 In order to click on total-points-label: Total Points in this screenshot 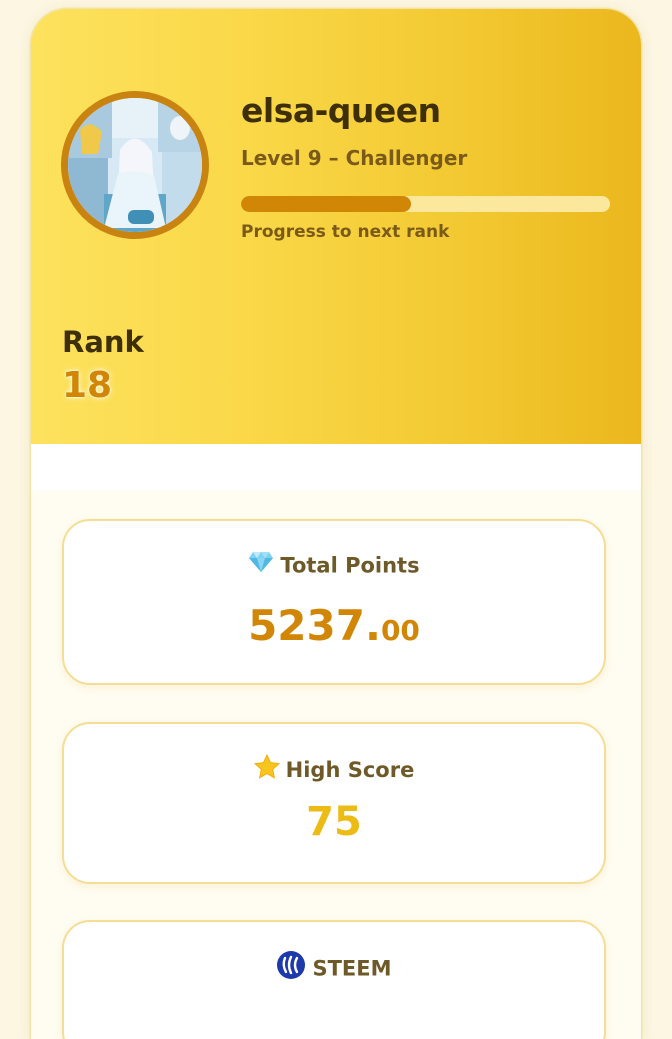, I will do `click(350, 565)`.